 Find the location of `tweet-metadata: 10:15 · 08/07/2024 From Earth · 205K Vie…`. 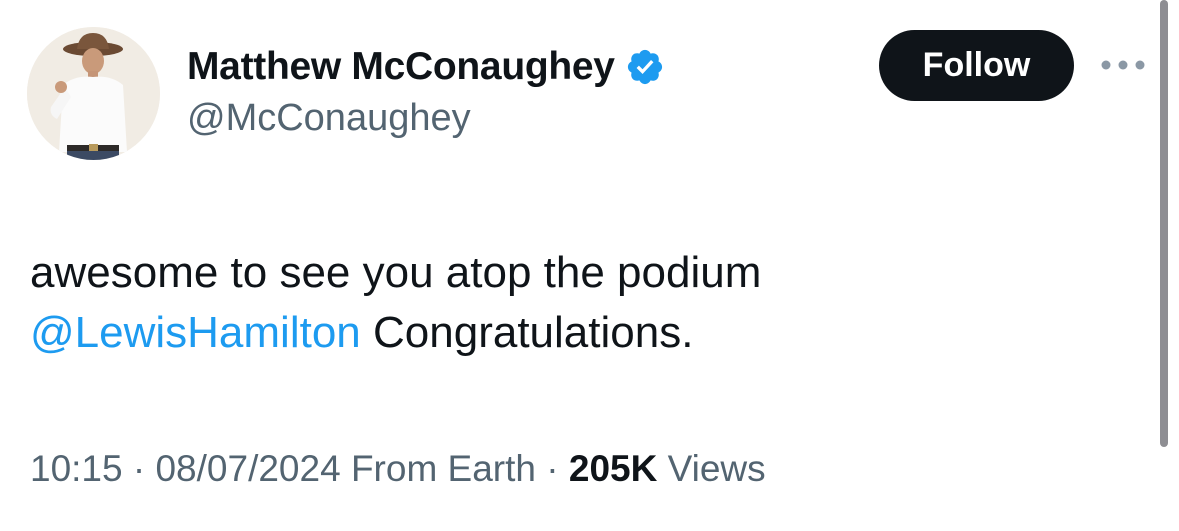

tweet-metadata: 10:15 · 08/07/2024 From Earth · 205K Vie… is located at coordinates (398, 469).